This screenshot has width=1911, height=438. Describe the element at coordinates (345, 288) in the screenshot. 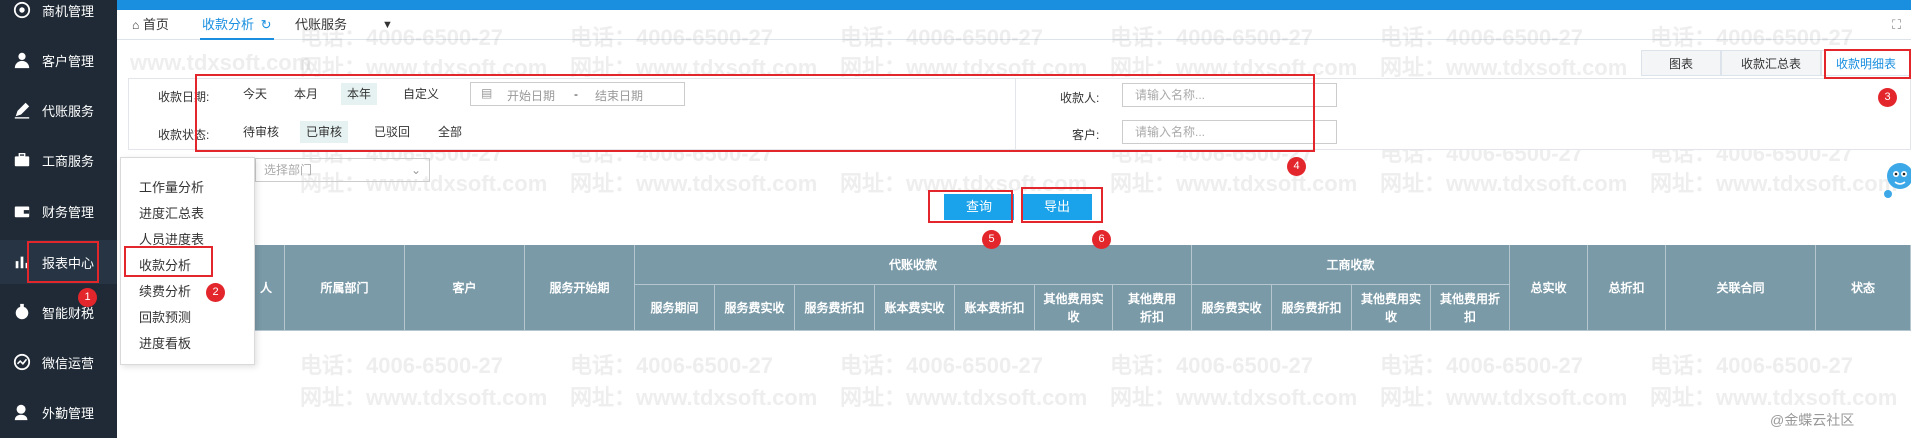

I see `column-header: 所属部门` at that location.